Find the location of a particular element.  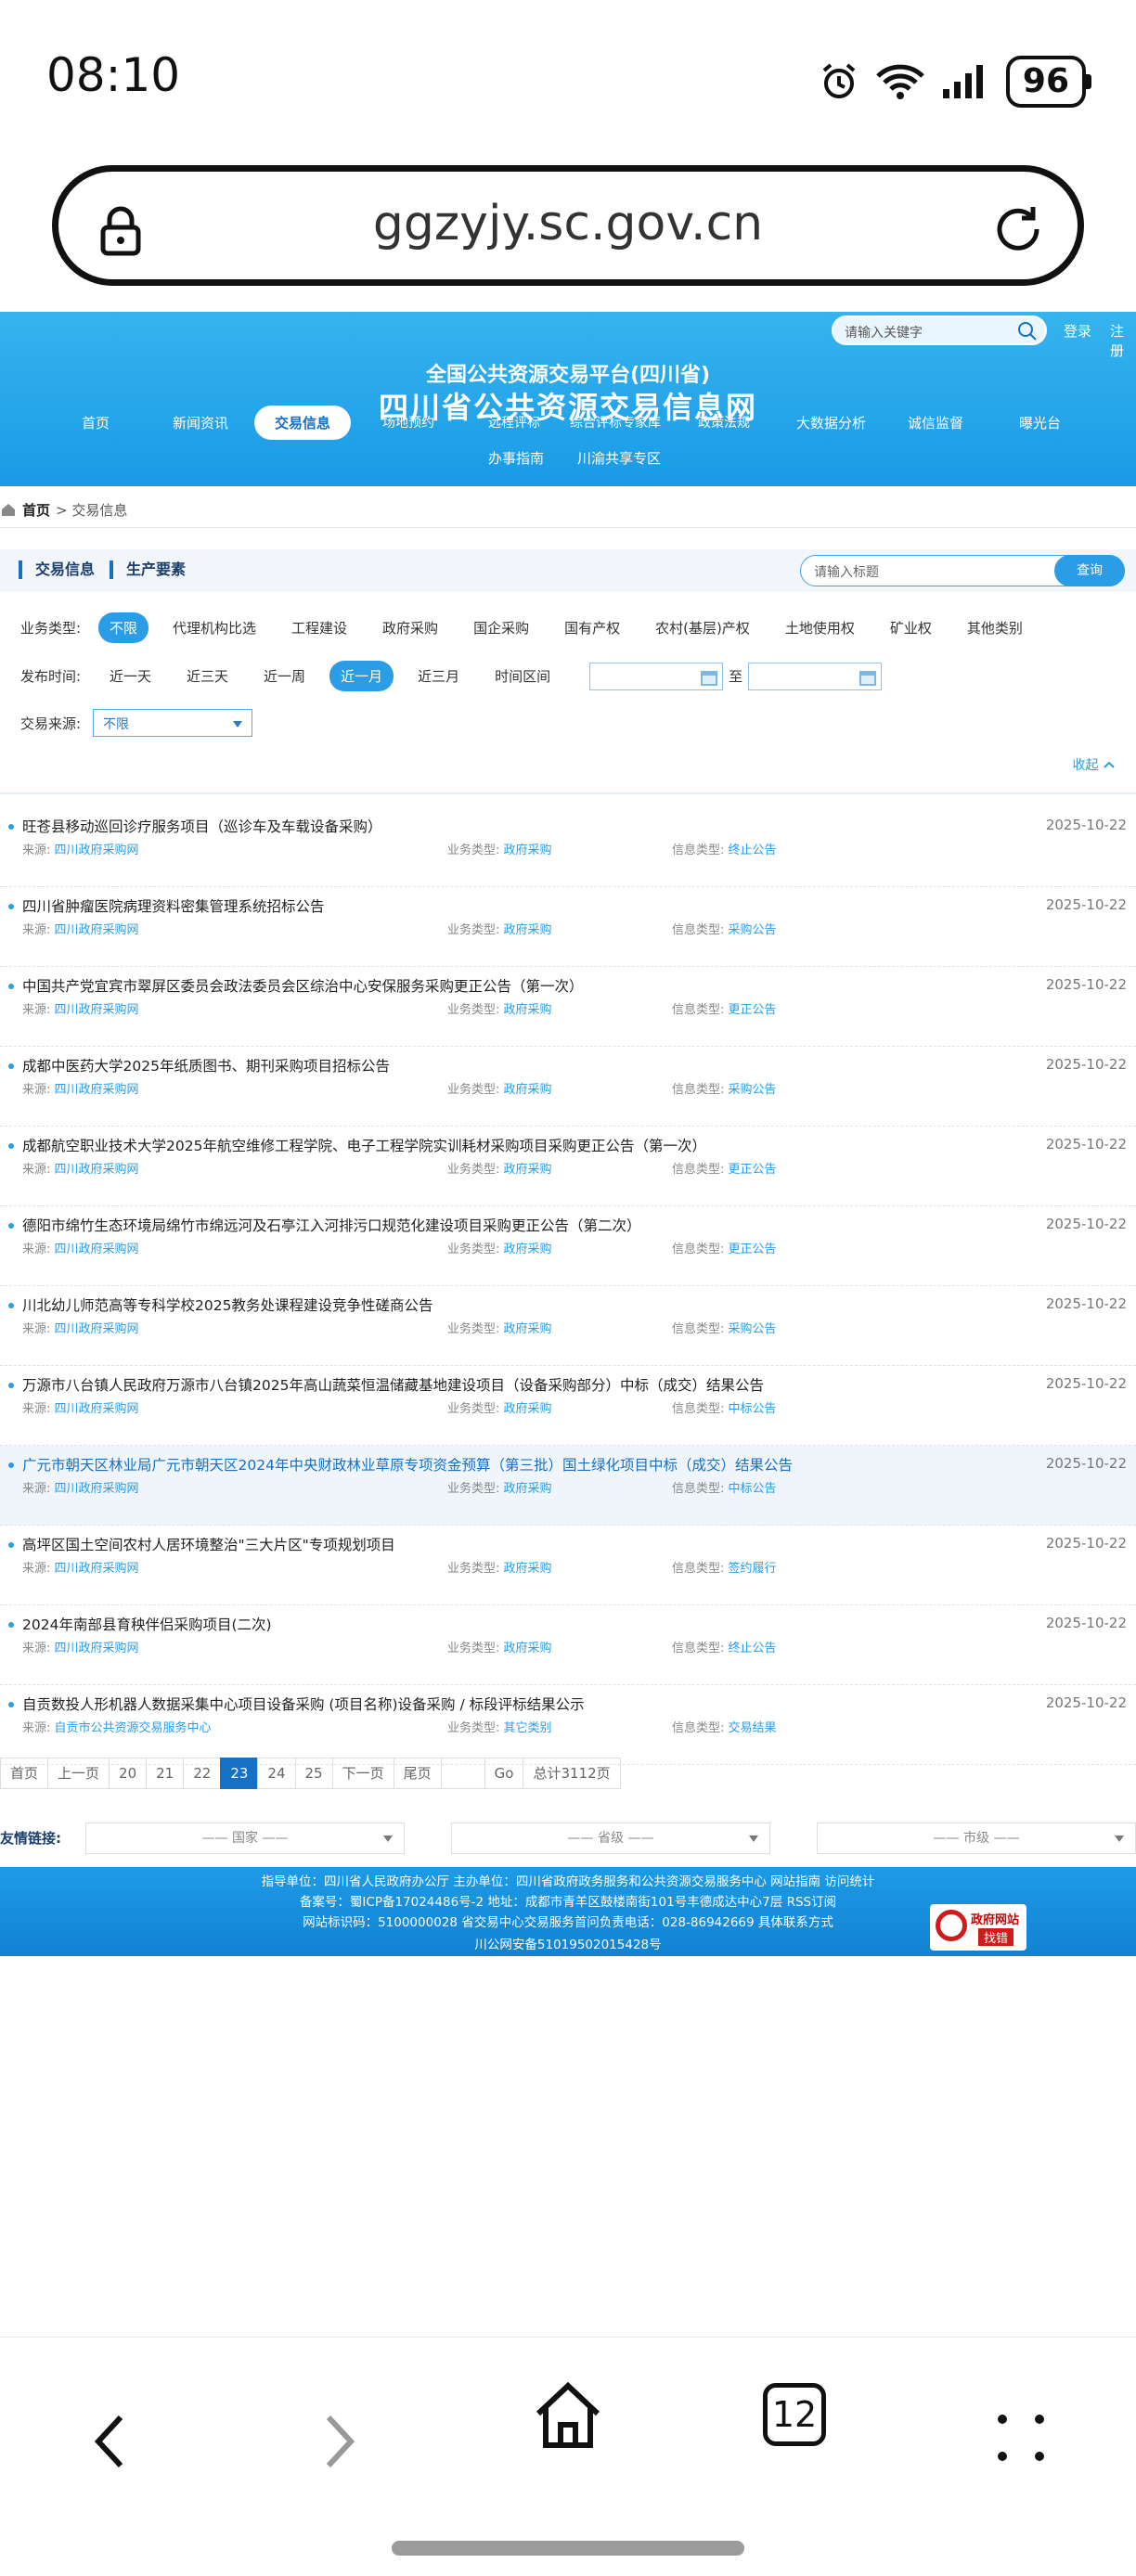

tab-trade-info: 交易信息 is located at coordinates (57, 569).